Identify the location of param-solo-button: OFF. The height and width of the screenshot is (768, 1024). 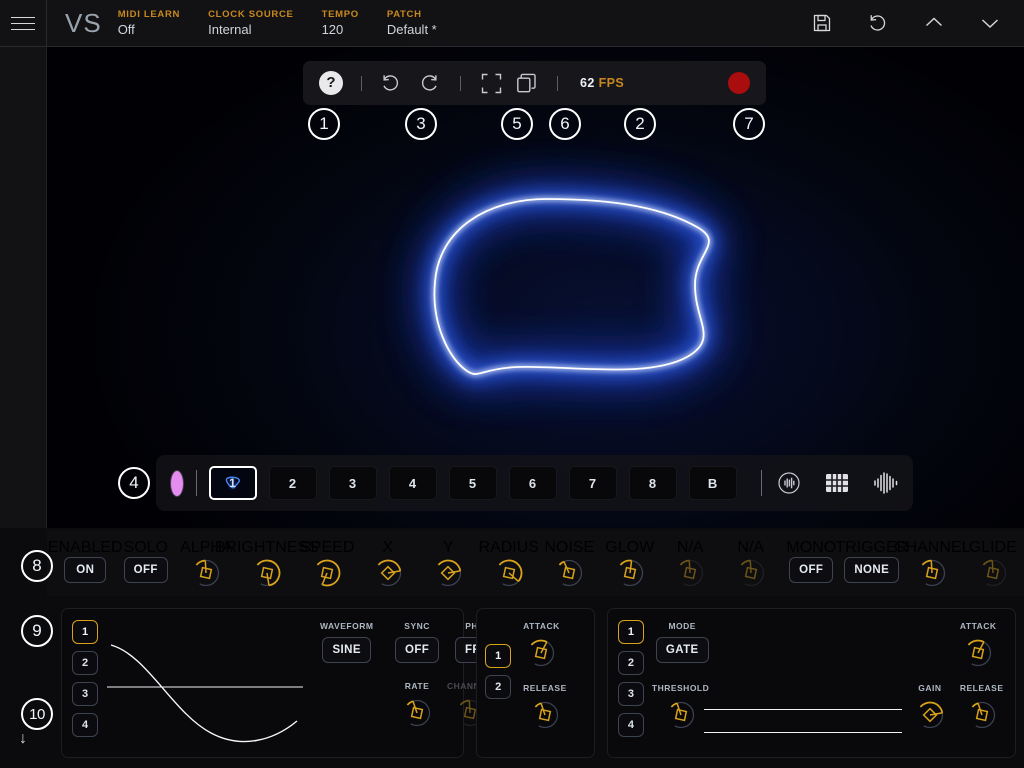
(145, 570).